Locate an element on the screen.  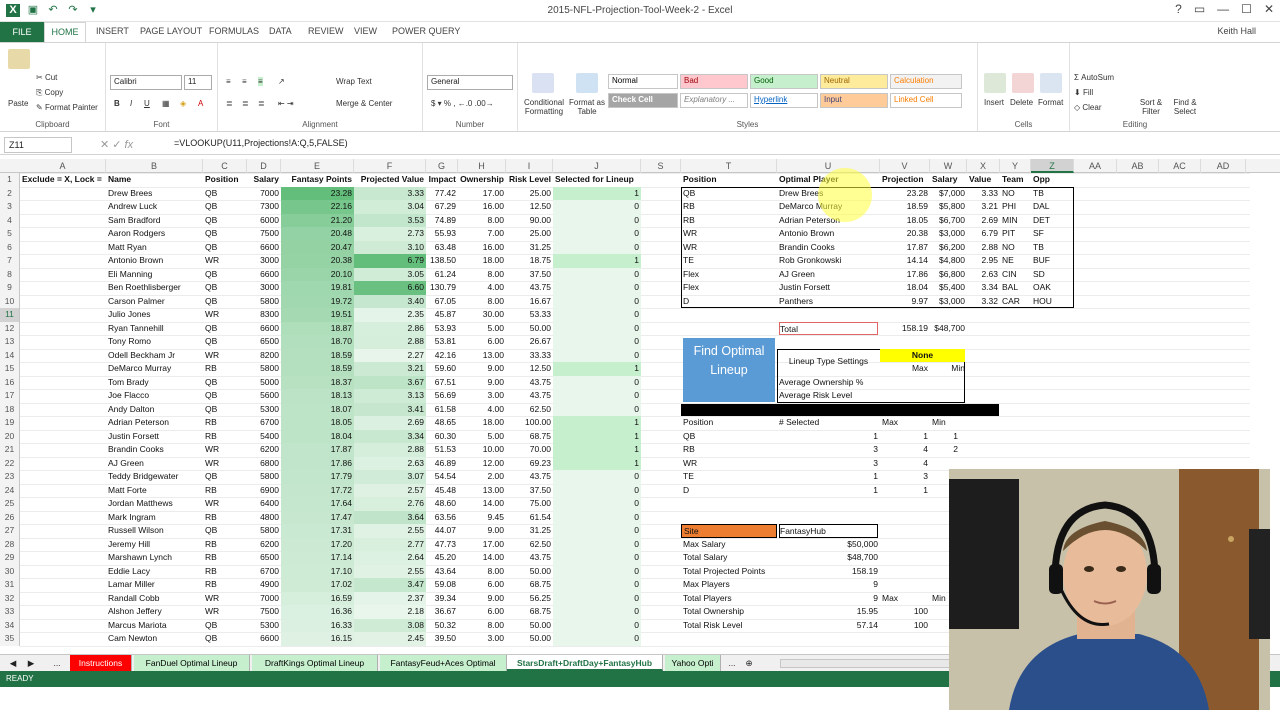
row-header: 11 is located at coordinates (10, 315).